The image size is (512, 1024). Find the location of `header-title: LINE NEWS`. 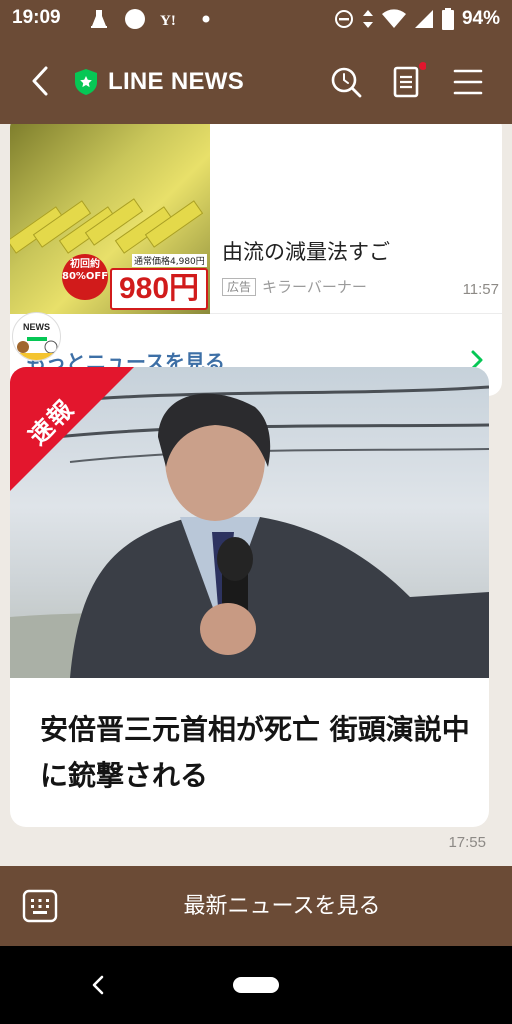

header-title: LINE NEWS is located at coordinates (176, 81).